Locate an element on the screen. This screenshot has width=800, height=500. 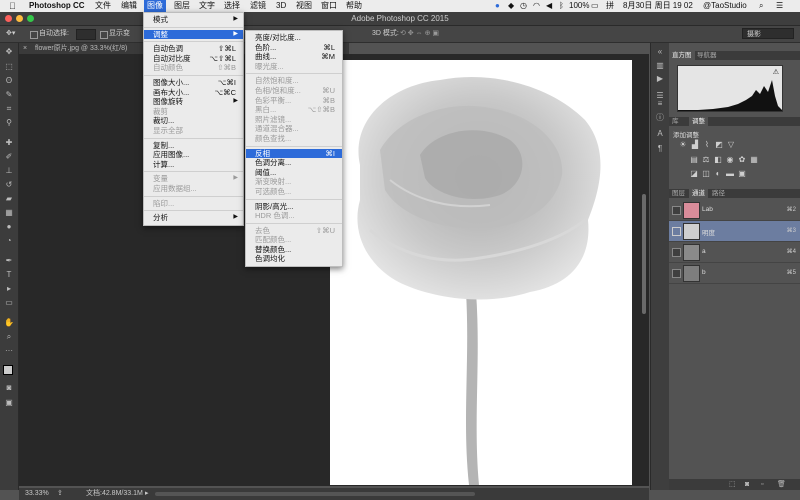
menu-item: 调整 ▶ is located at coordinates (193, 34).